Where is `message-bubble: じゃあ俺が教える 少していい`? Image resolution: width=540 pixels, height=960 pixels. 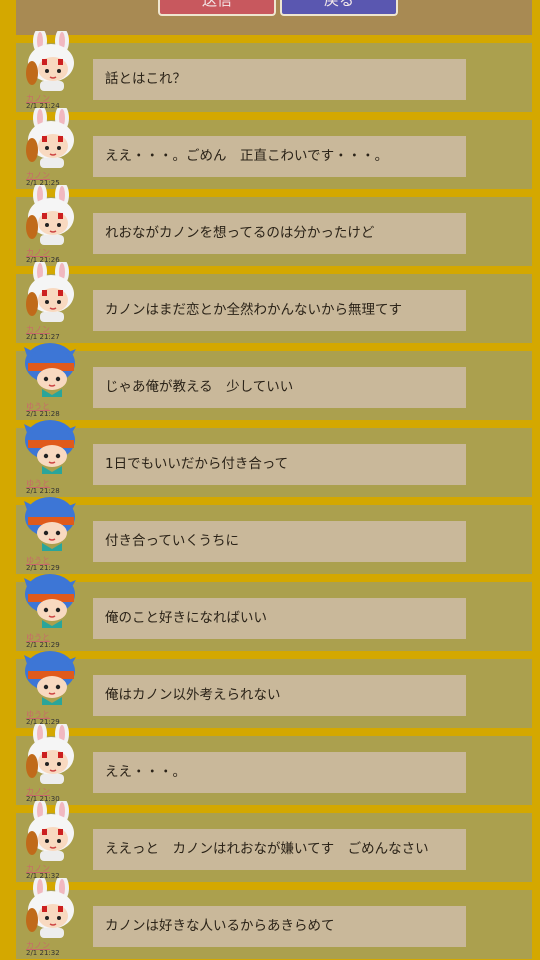
message-bubble: じゃあ俺が教える 少していい is located at coordinates (279, 387).